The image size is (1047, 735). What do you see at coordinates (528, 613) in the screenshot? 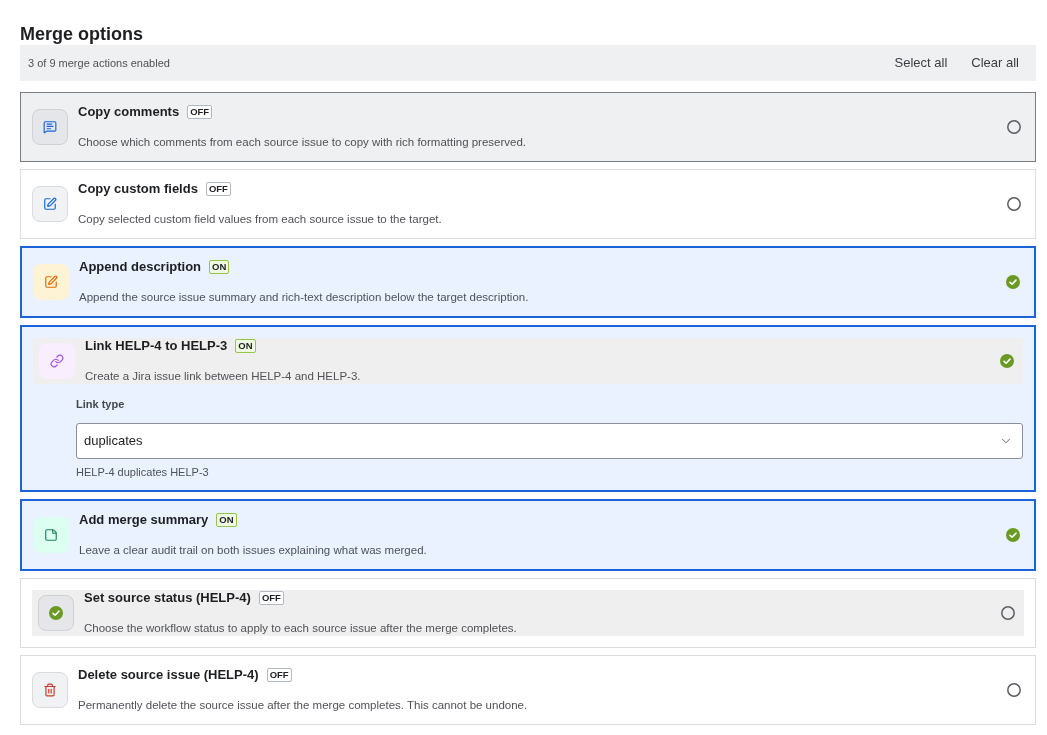
I see `option-card: Set source status (HELP-4) OFF Choose the workflow status to apply to each source issue after the merge completes.` at bounding box center [528, 613].